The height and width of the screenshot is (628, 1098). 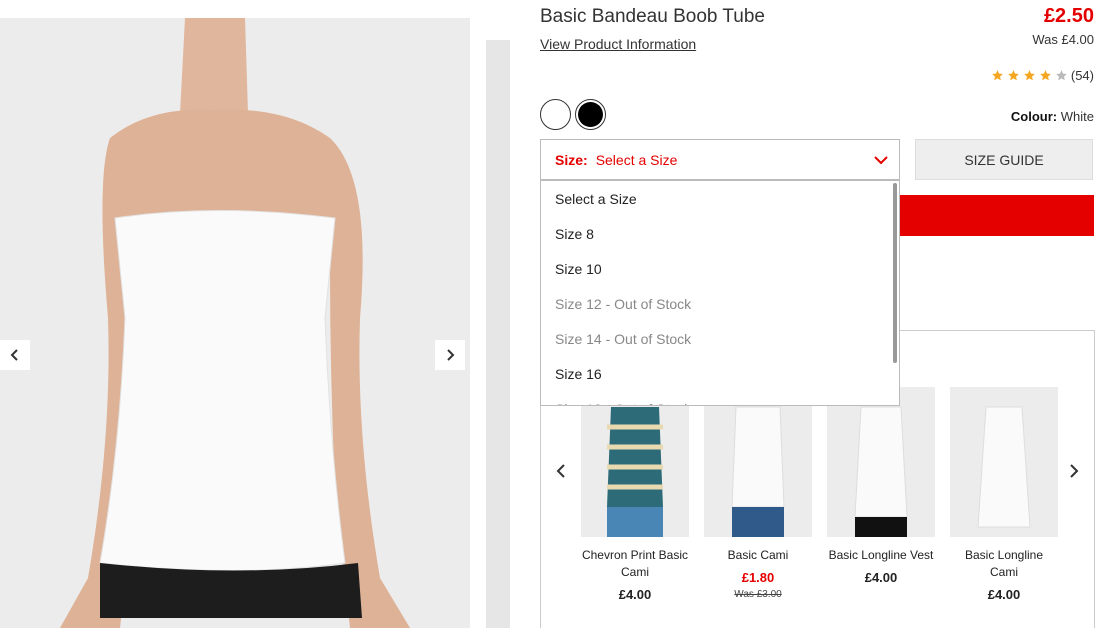 What do you see at coordinates (653, 16) in the screenshot?
I see `product-title: Basic Bandeau Boob Tube` at bounding box center [653, 16].